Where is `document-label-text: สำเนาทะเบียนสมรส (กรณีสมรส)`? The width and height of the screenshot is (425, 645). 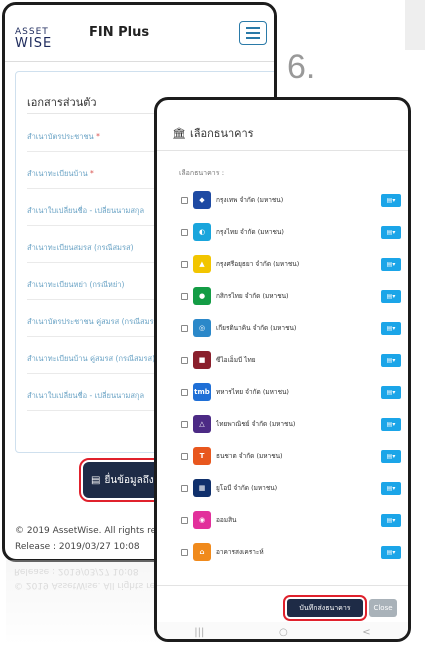
document-label-text: สำเนาทะเบียนสมรส (กรณีสมรส) is located at coordinates (80, 247).